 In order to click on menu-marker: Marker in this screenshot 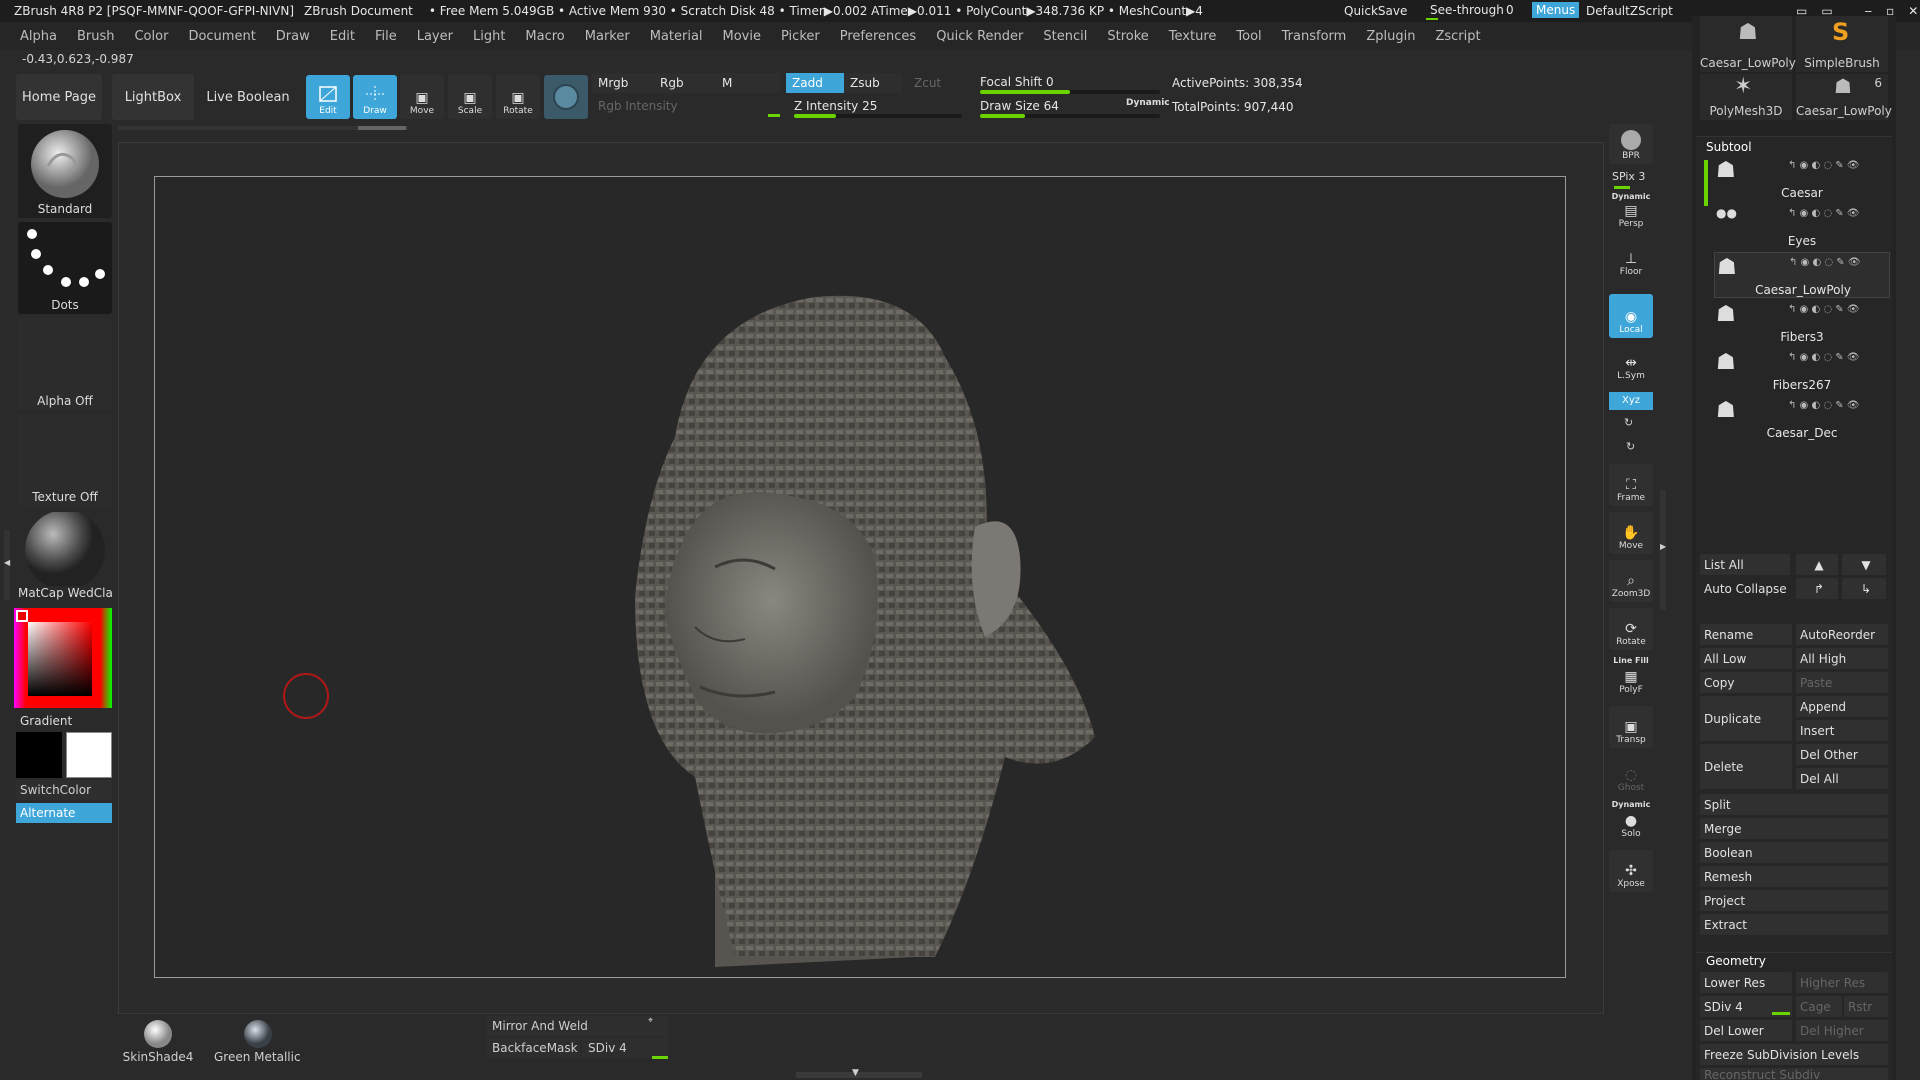, I will do `click(607, 36)`.